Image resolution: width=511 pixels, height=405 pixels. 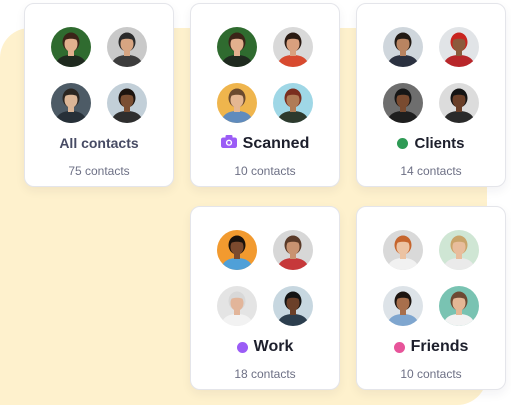 I want to click on camera-icon, so click(x=228, y=144).